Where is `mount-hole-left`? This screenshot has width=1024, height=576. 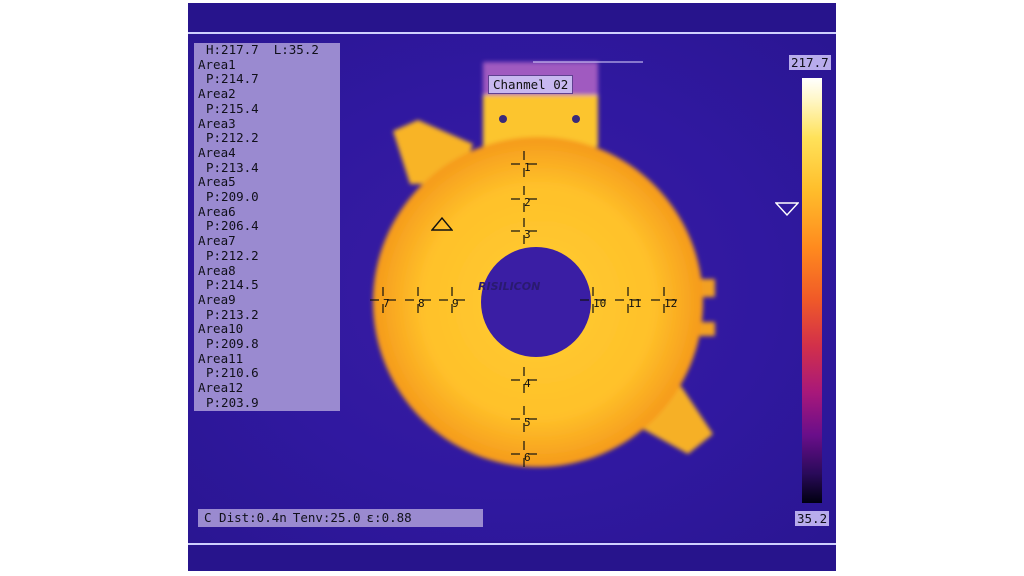
mount-hole-left is located at coordinates (503, 119).